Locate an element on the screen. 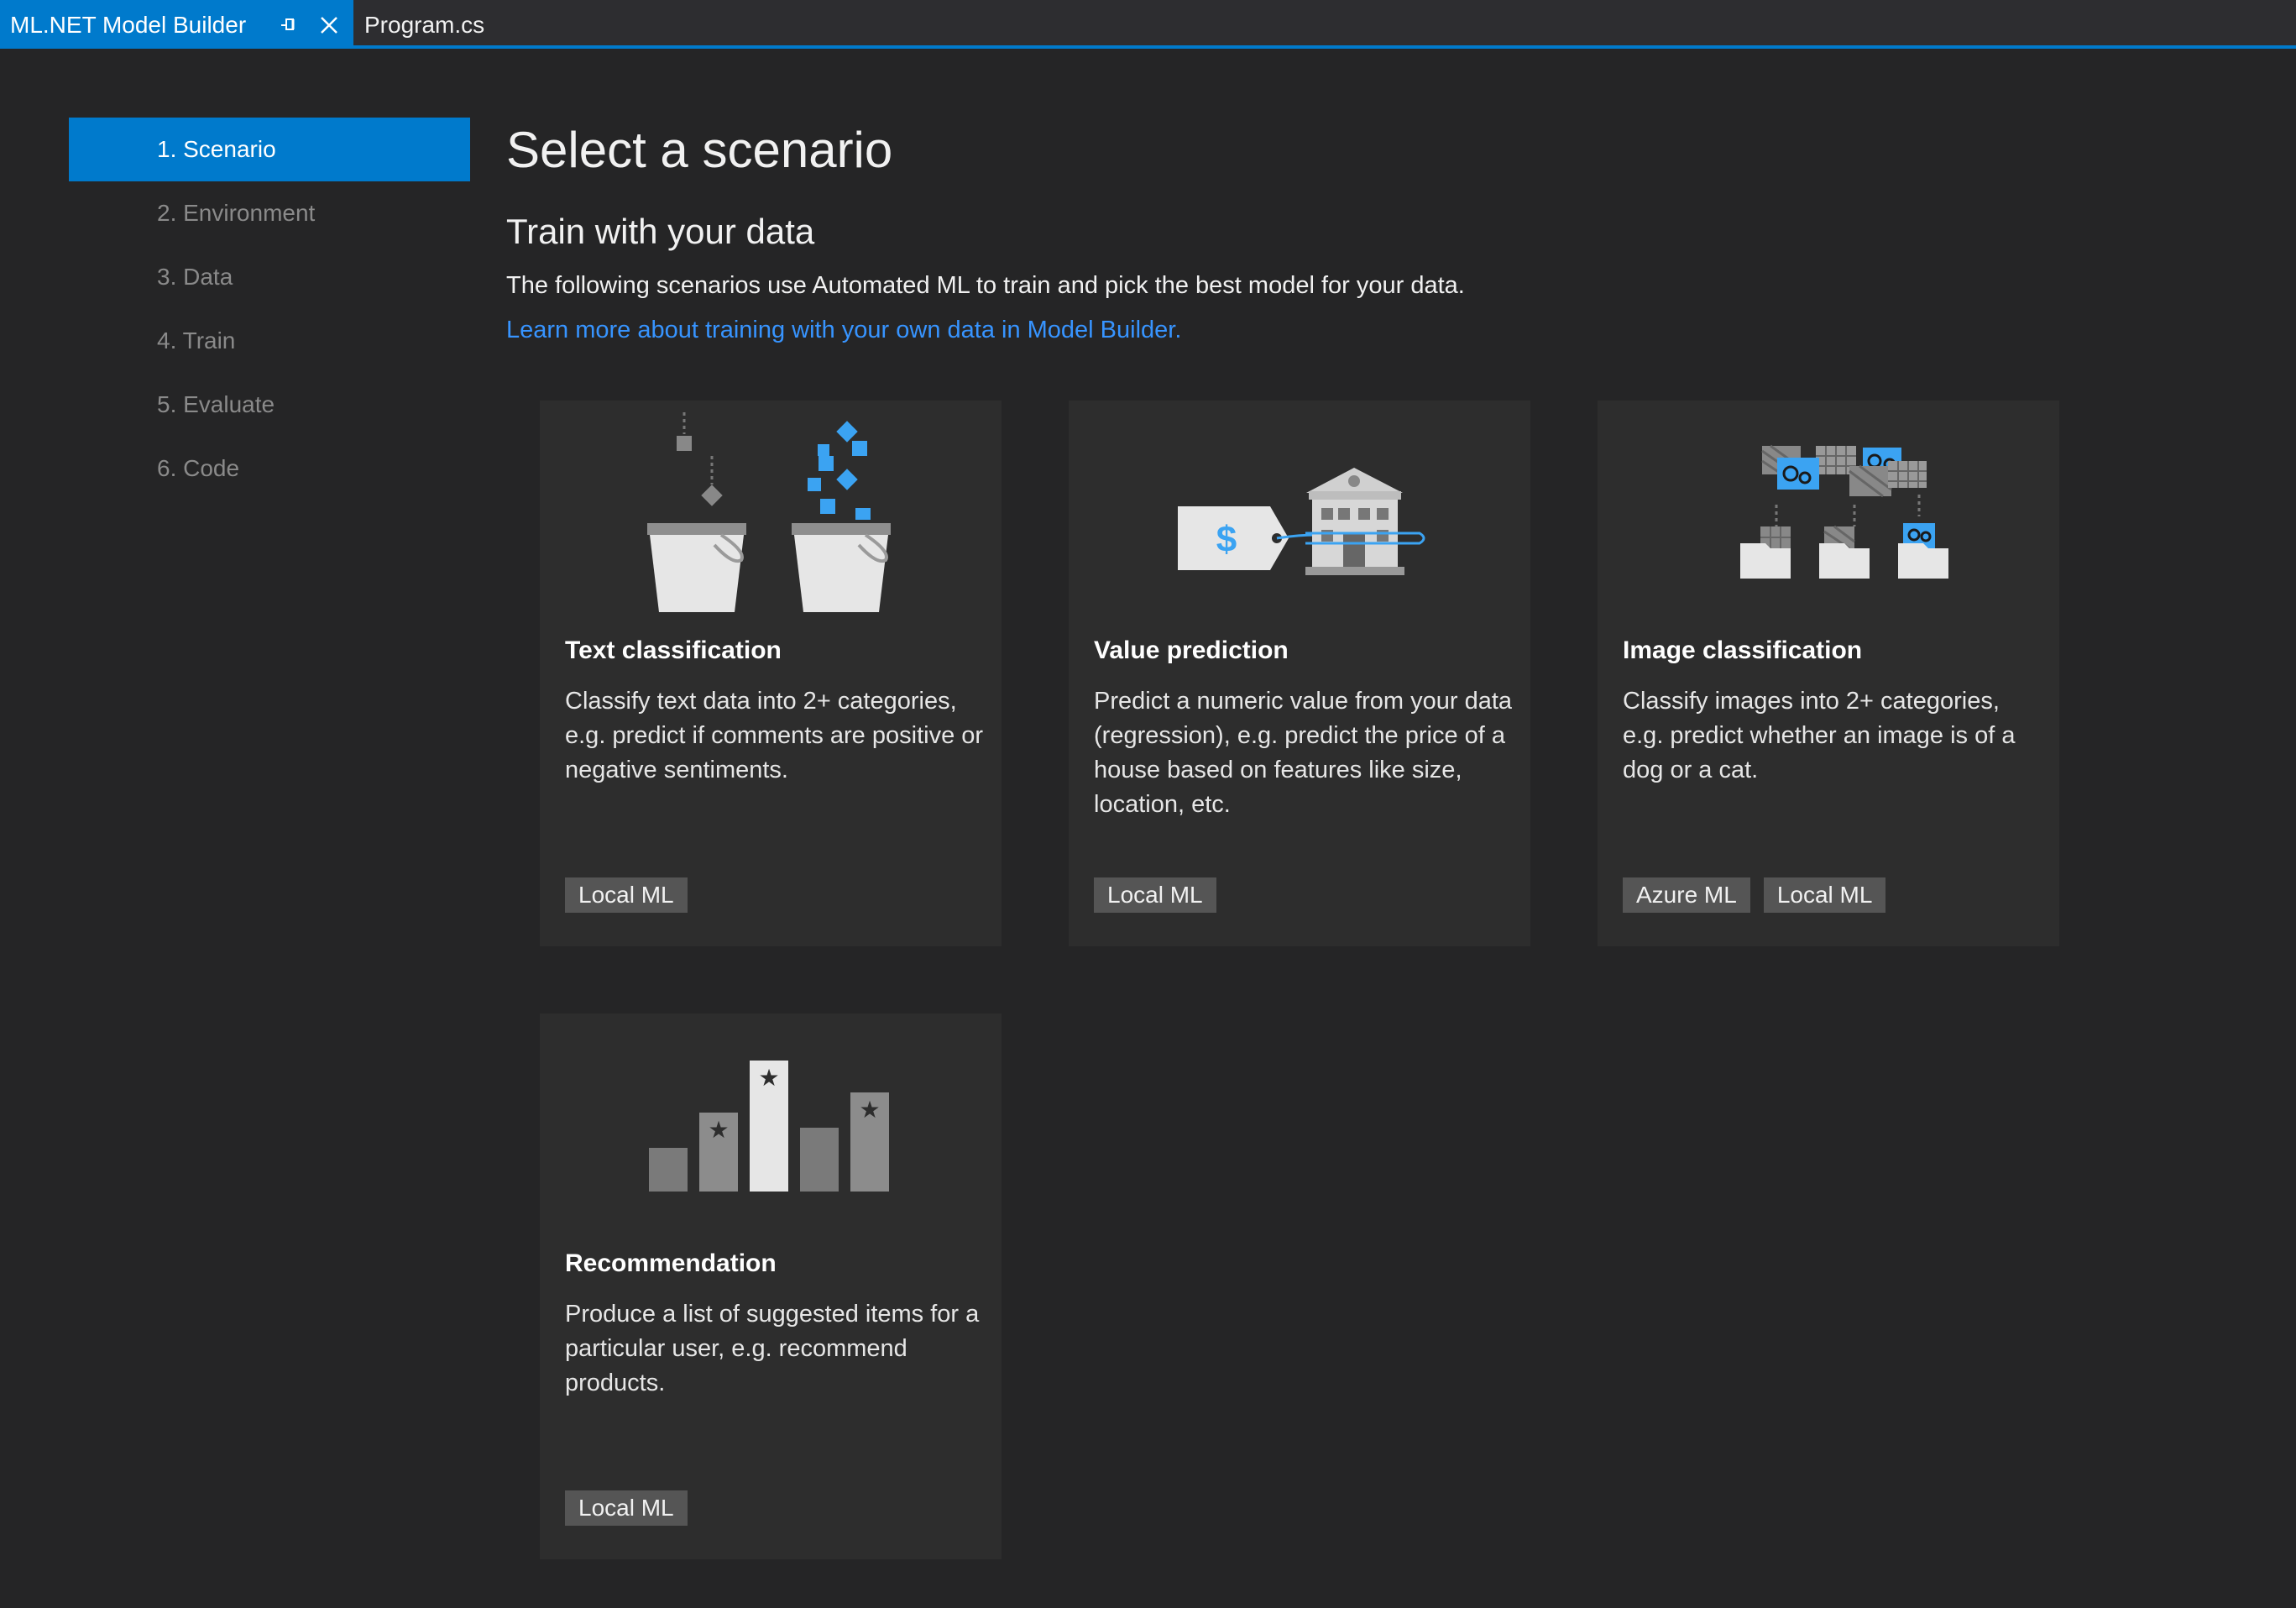  tab-model-builder: ML.NET Model Builder is located at coordinates (176, 24).